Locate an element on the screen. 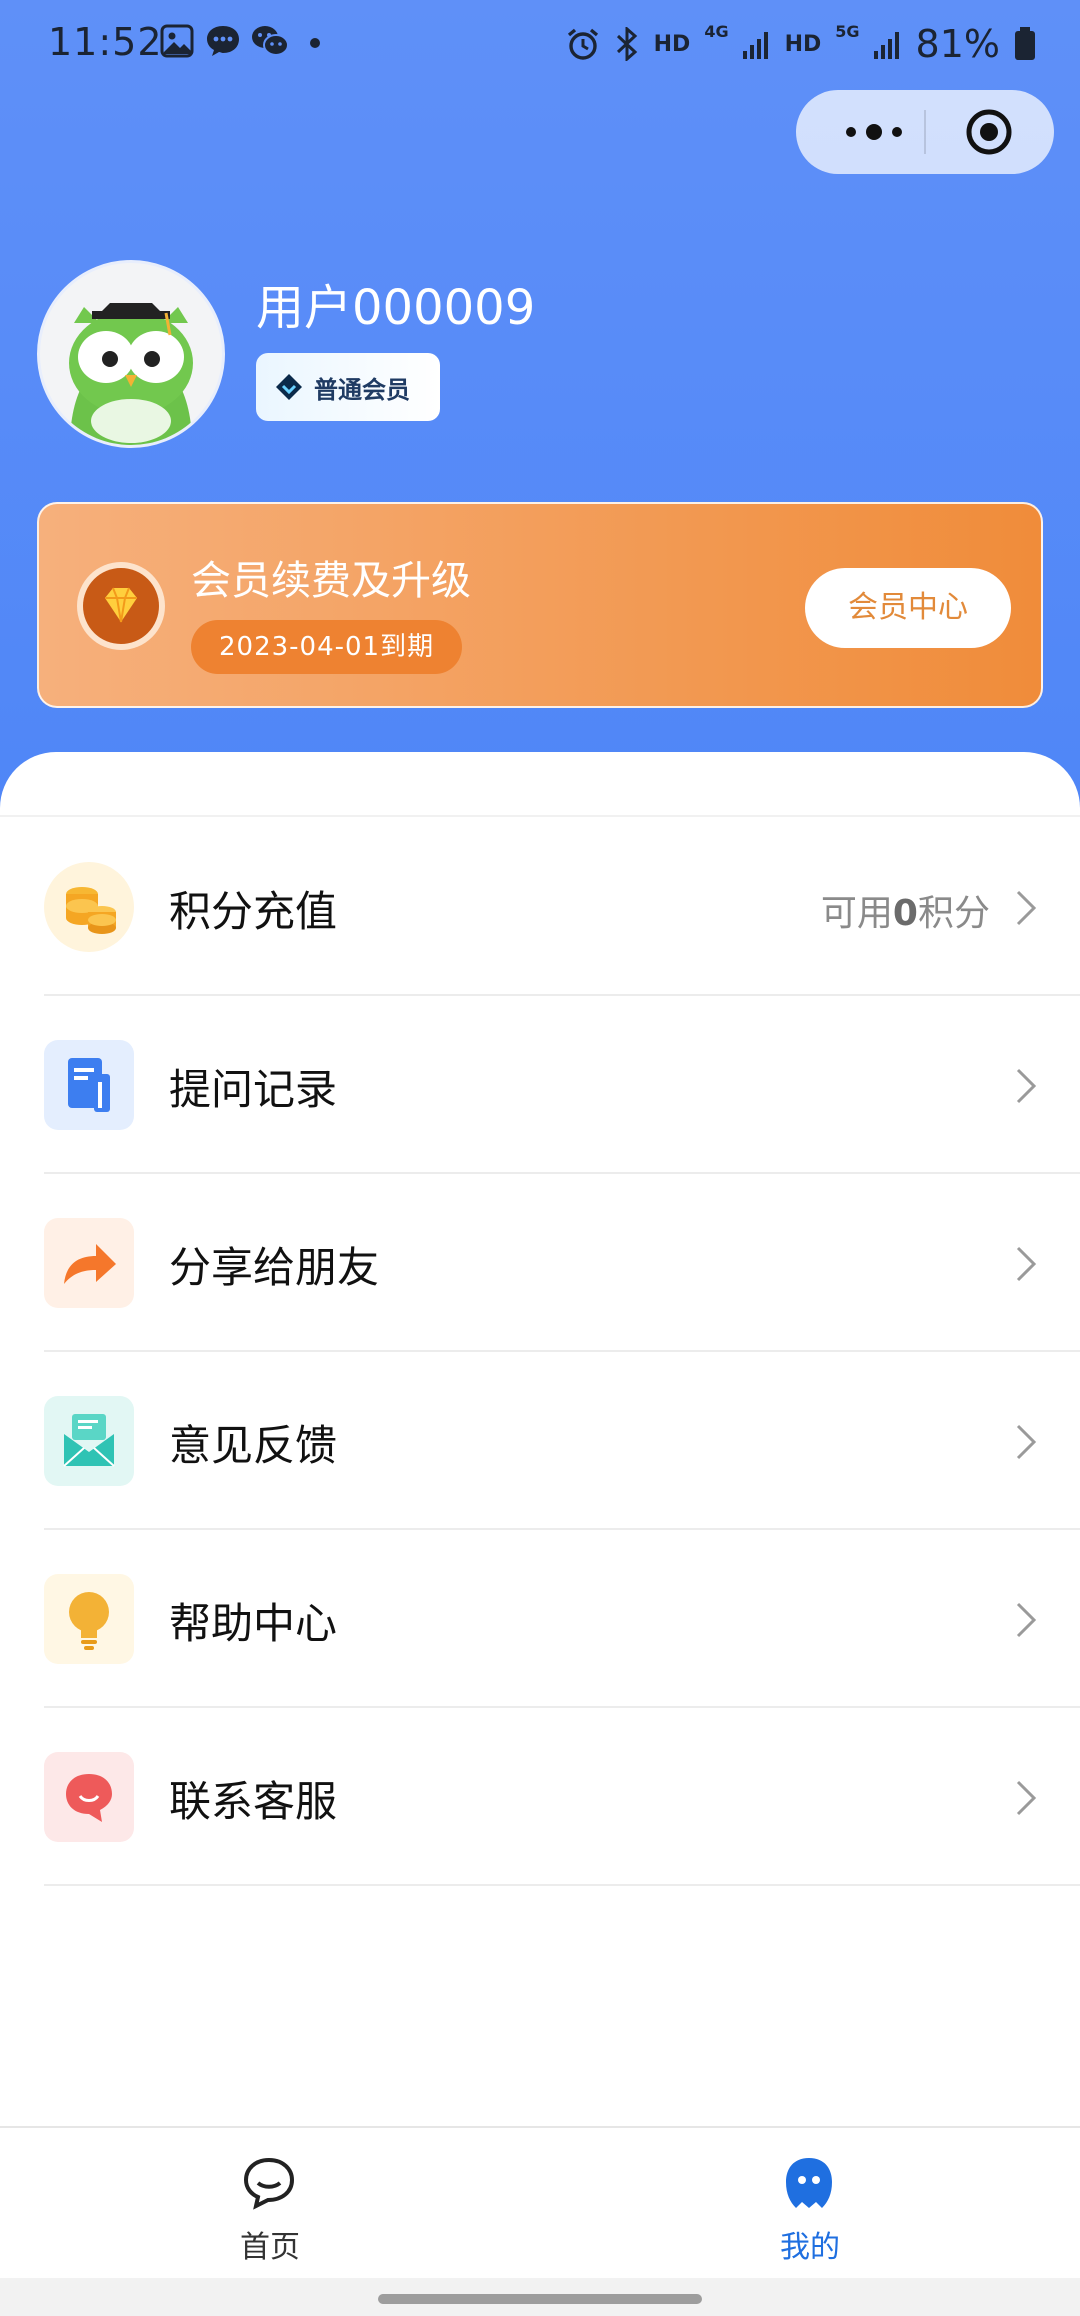 This screenshot has width=1080, height=2316. available-points: 可用0积分 is located at coordinates (905, 913).